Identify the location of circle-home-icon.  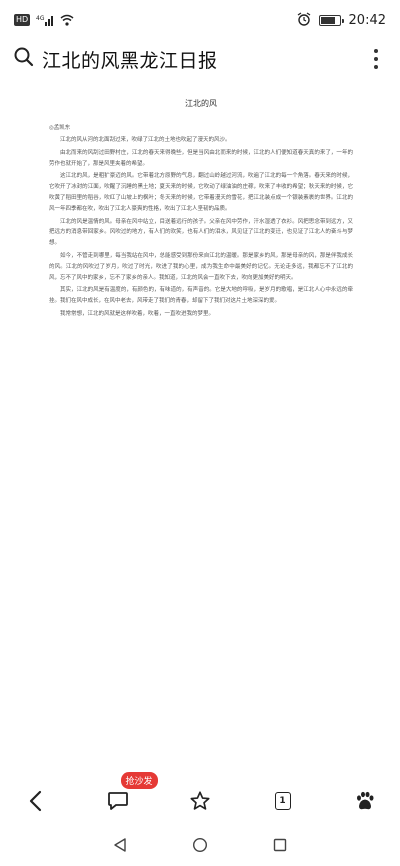
(200, 845).